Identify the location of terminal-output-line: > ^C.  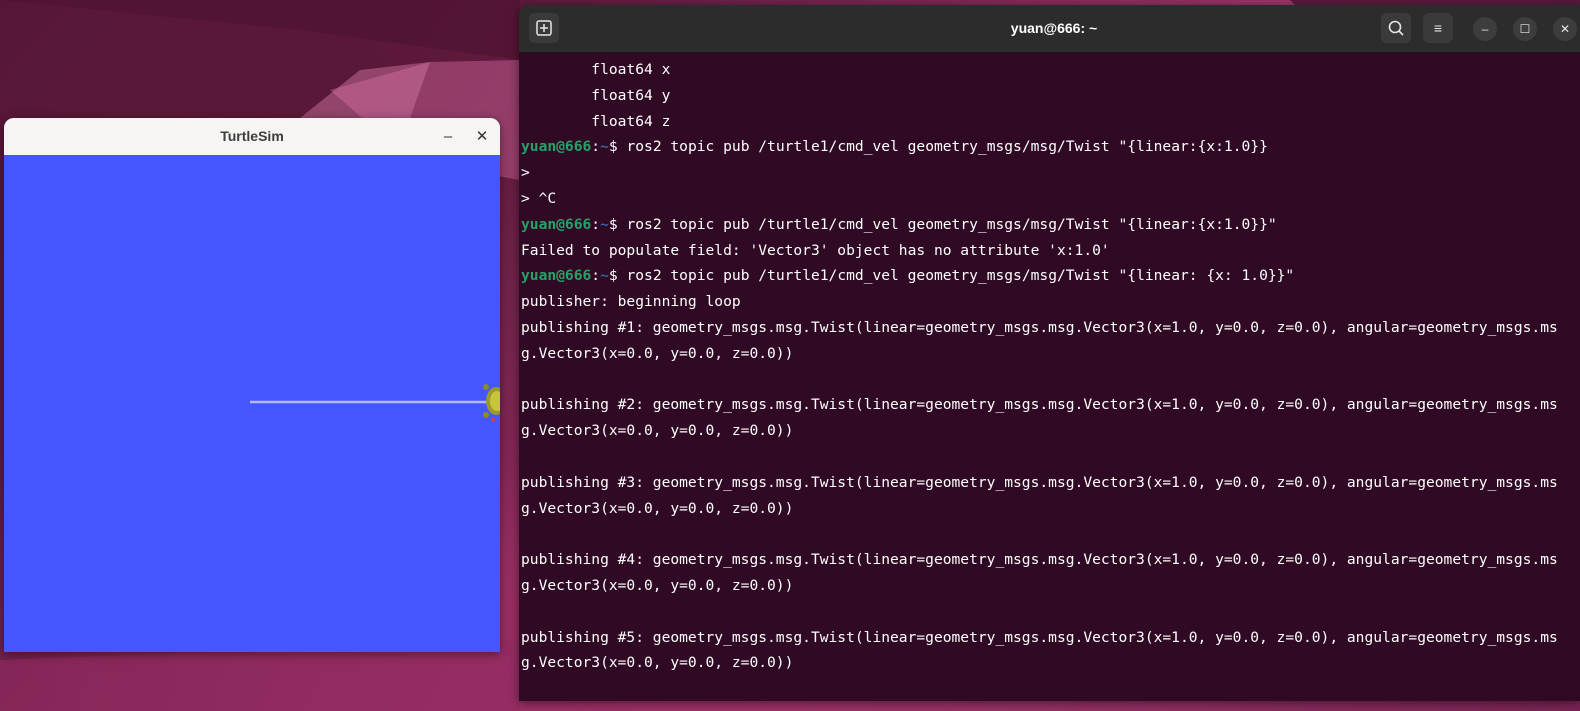
(539, 198).